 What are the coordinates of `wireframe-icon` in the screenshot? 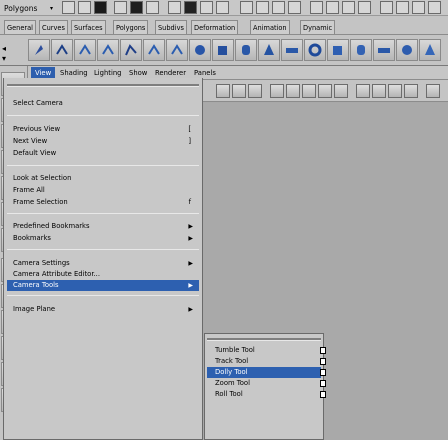 It's located at (277, 91).